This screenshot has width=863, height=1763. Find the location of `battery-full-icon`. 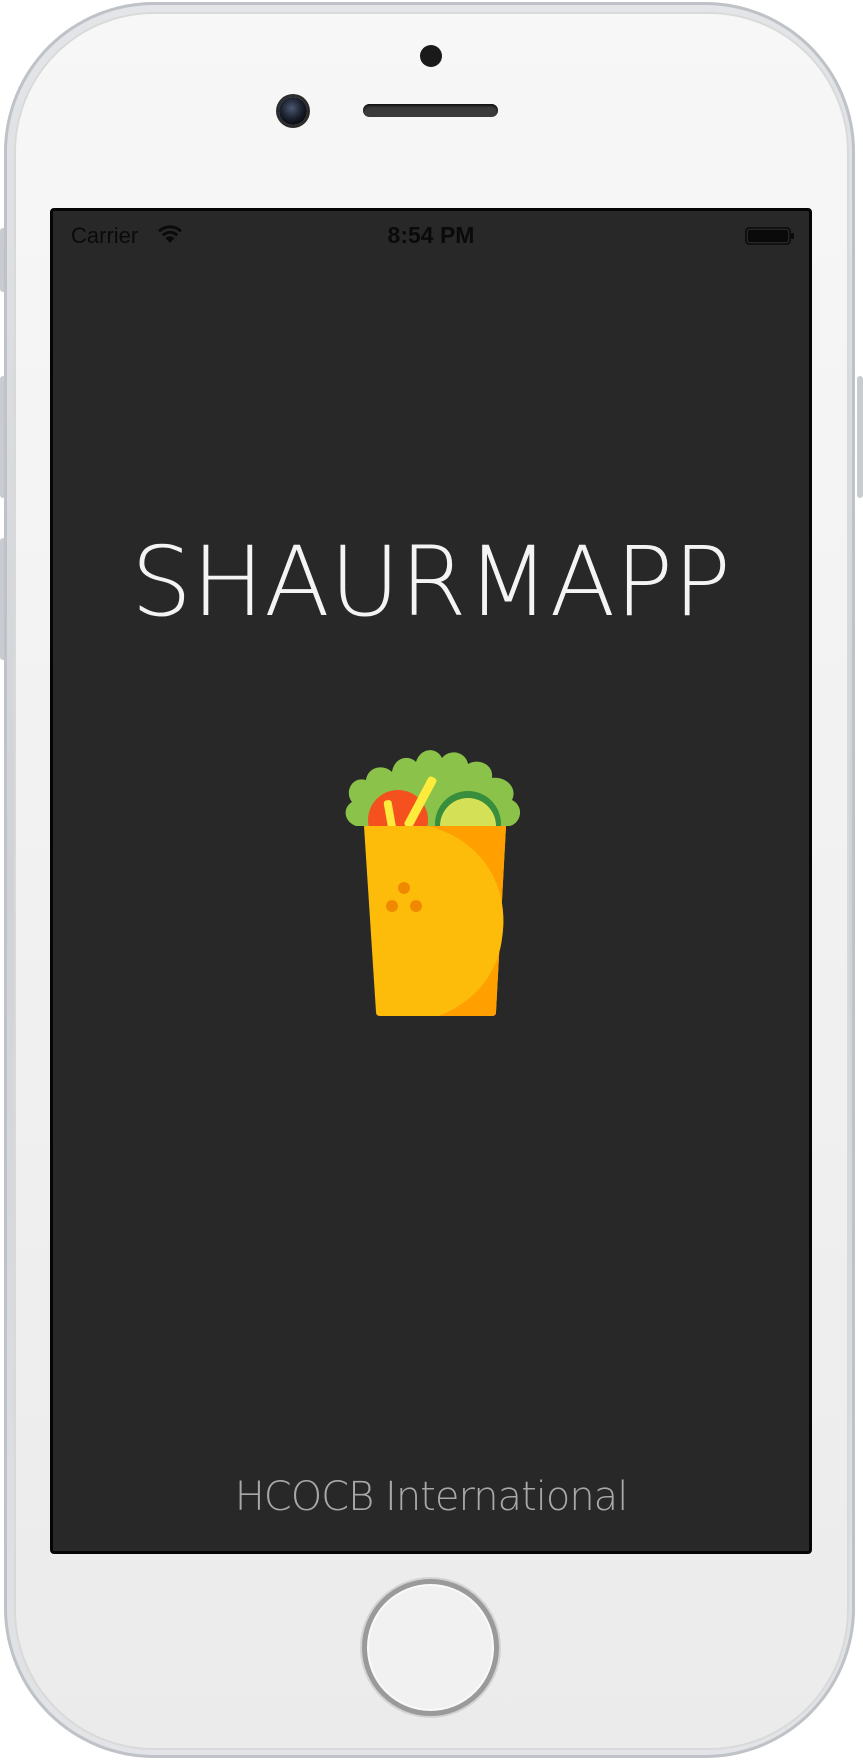

battery-full-icon is located at coordinates (769, 236).